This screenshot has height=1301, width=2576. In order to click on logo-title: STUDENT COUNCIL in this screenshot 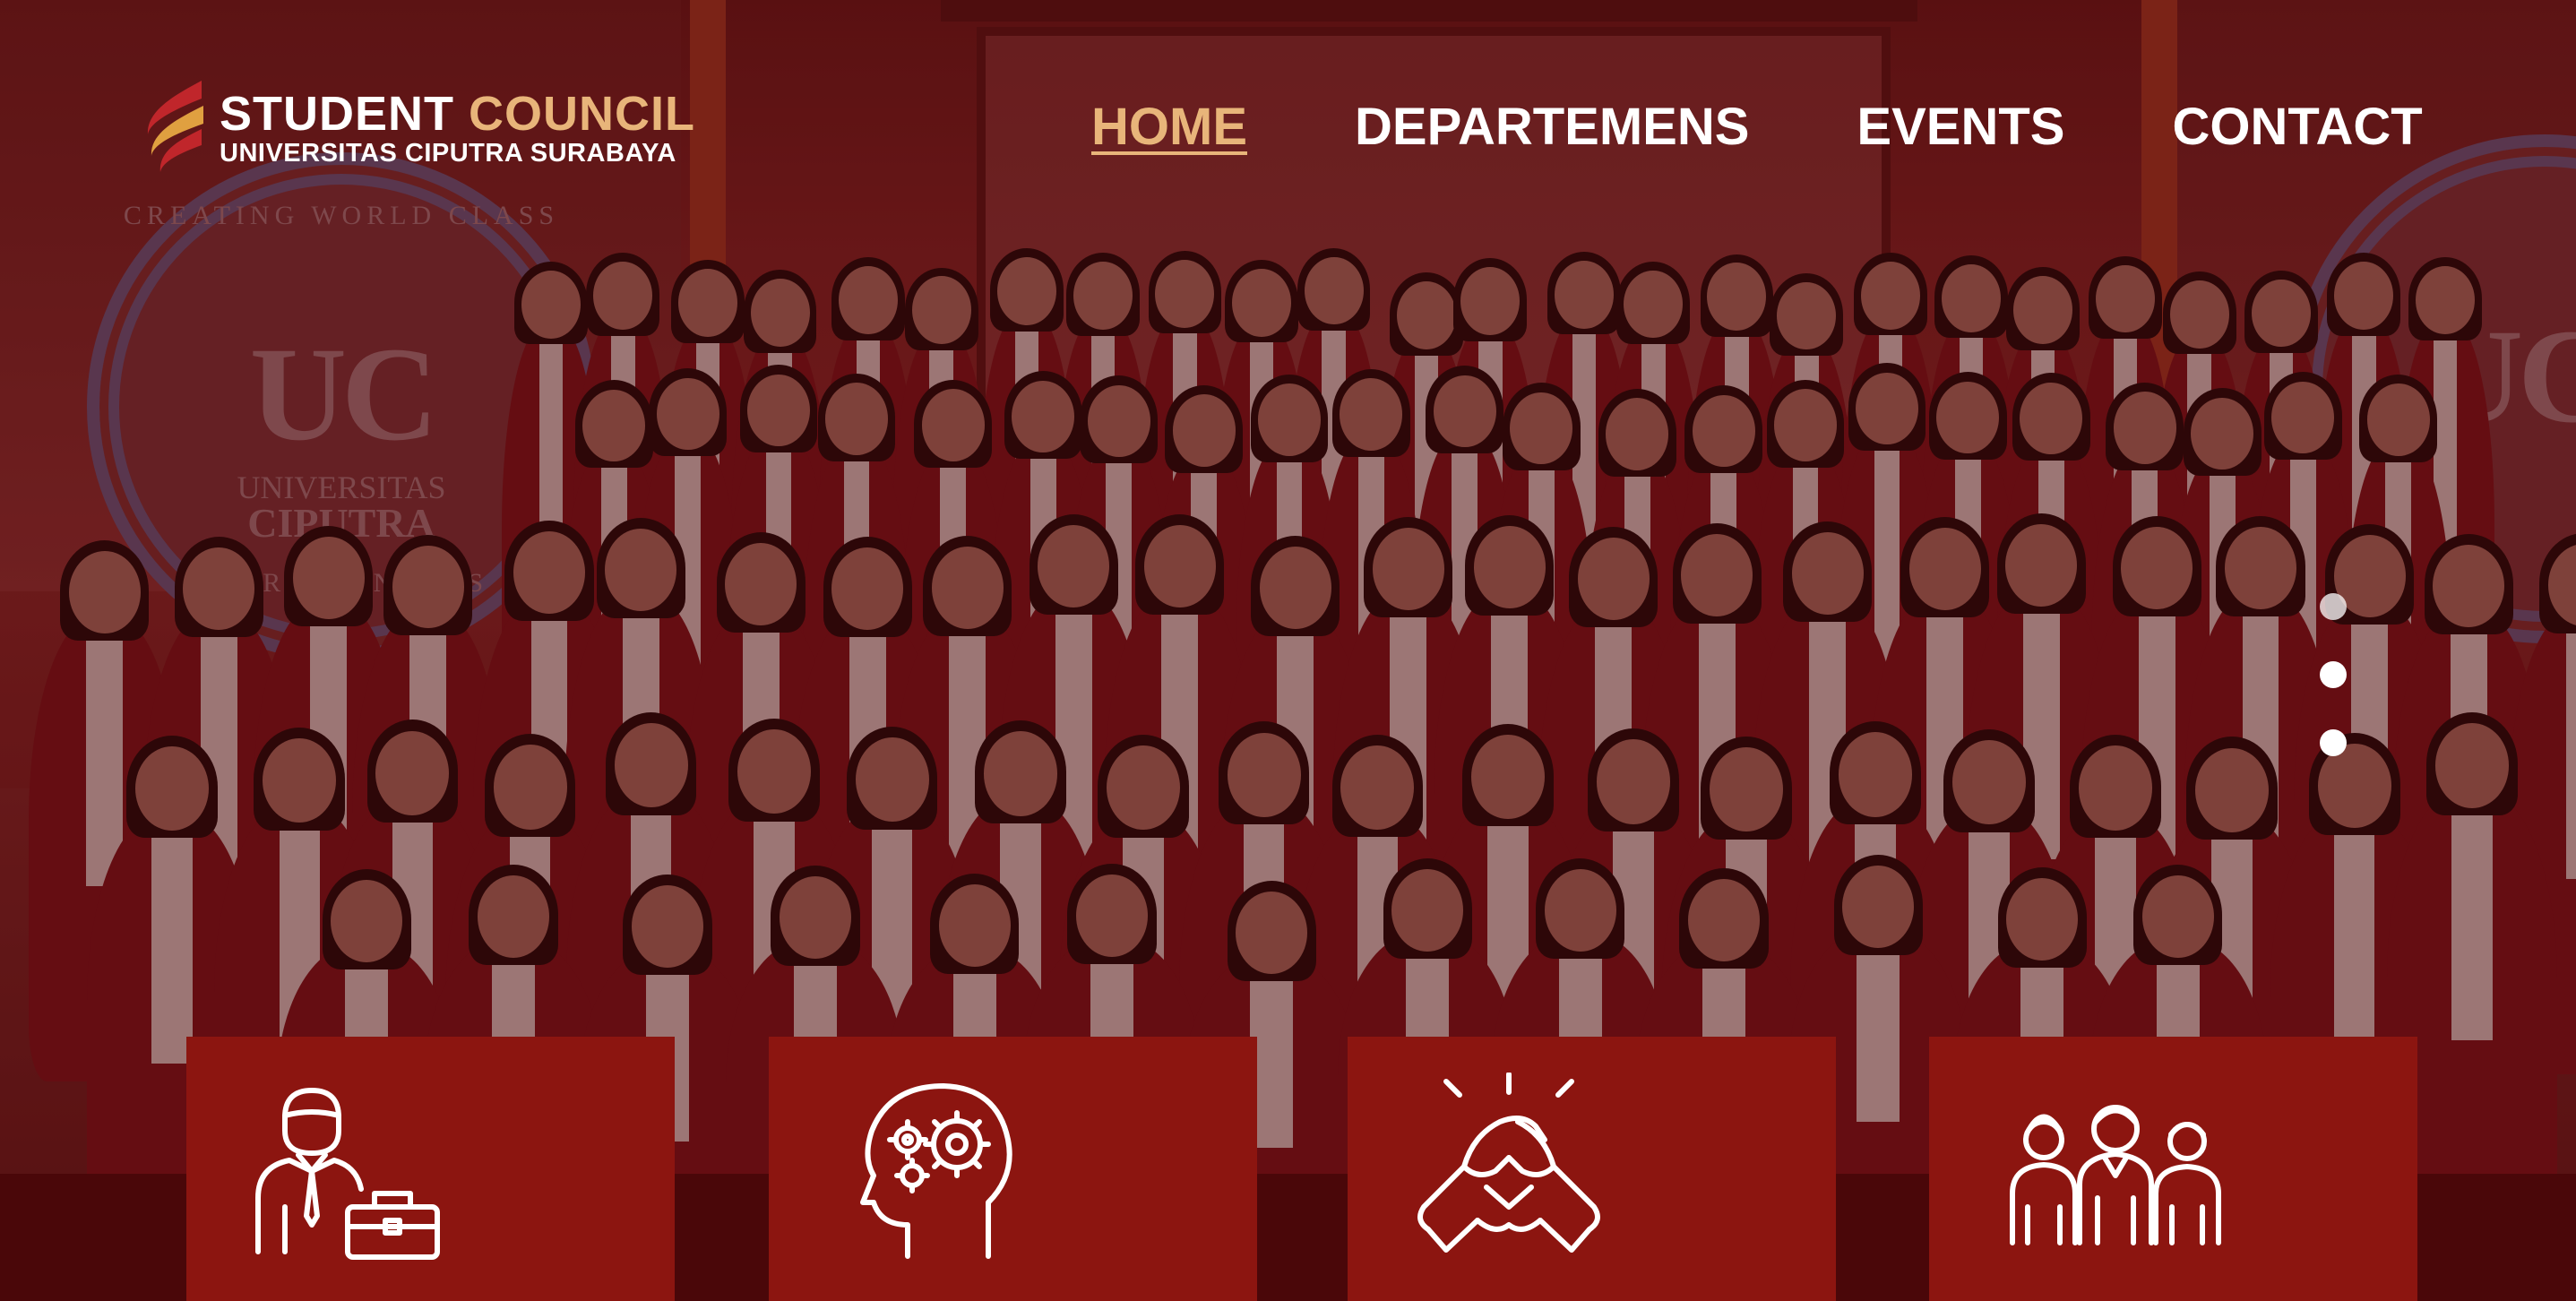, I will do `click(458, 114)`.